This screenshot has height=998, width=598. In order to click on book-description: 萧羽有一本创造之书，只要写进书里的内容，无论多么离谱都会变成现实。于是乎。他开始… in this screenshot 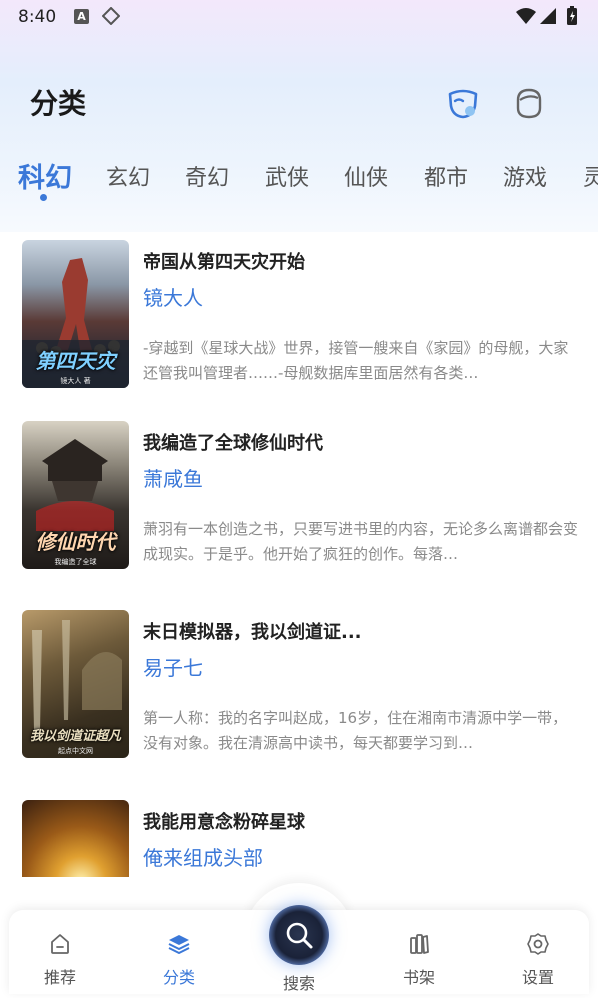, I will do `click(360, 541)`.